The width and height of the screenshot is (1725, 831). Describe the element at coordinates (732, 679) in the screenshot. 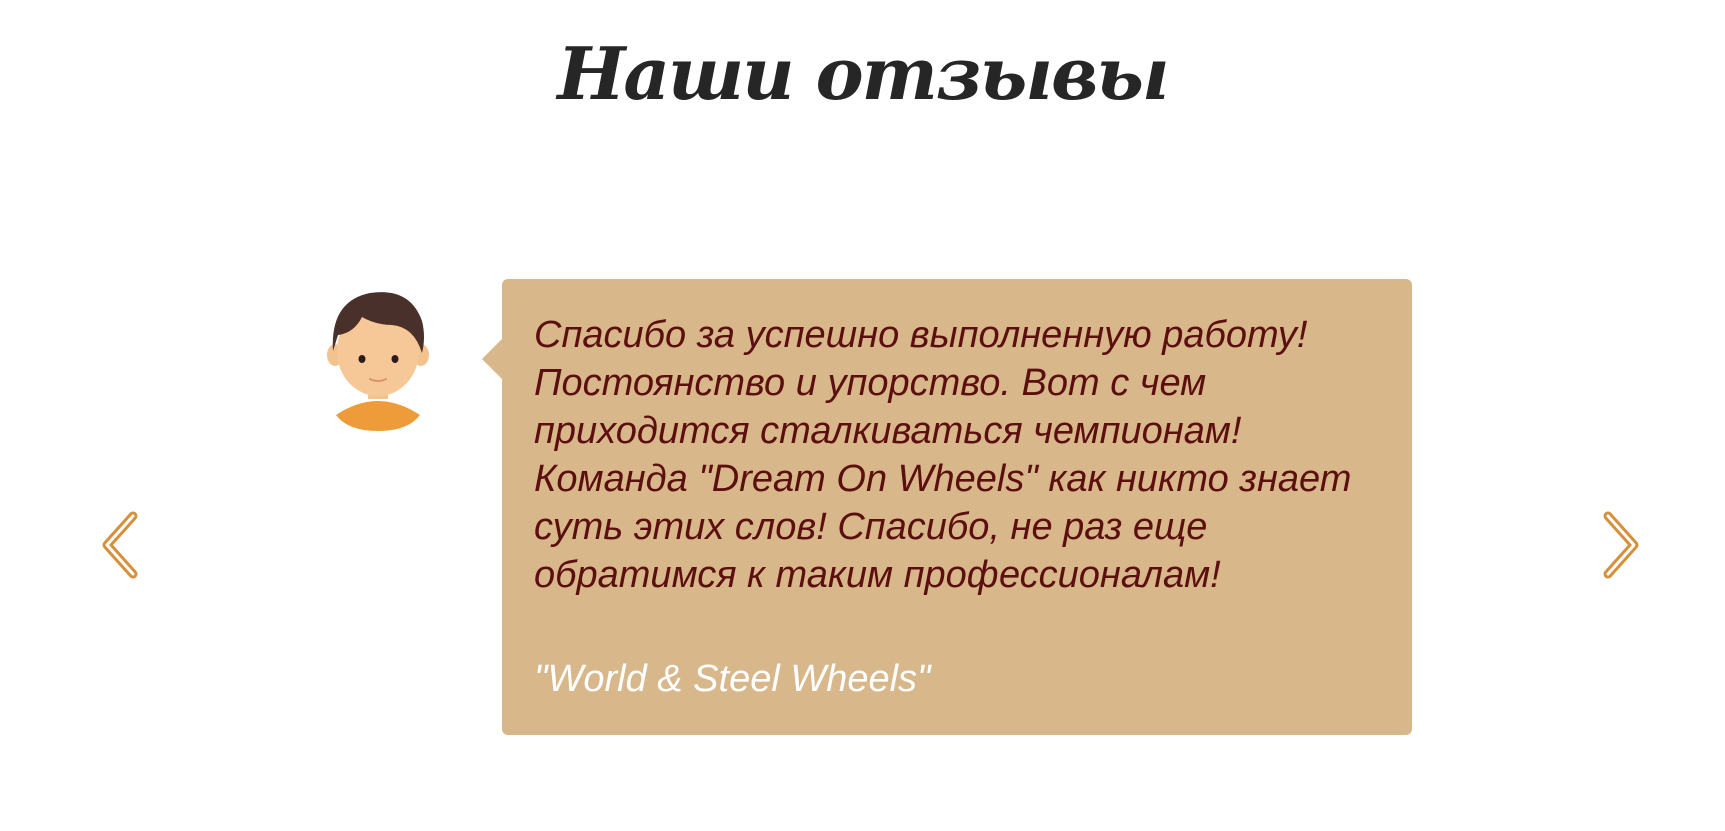

I see `review-author: "World & Steel Wheels"` at that location.